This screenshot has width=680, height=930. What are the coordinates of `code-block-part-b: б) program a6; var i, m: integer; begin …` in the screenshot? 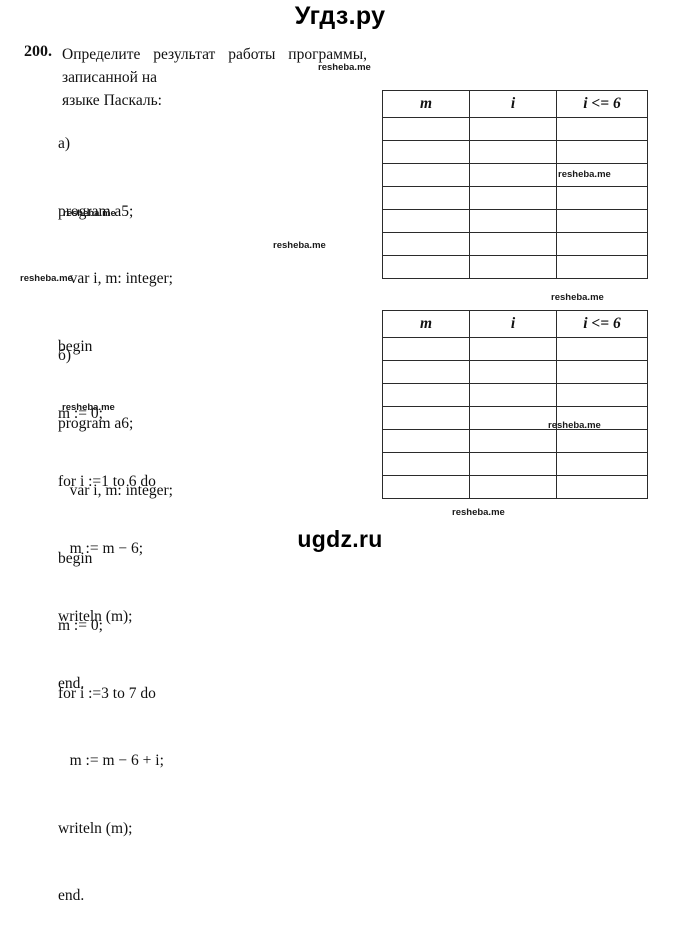 It's located at (115, 615).